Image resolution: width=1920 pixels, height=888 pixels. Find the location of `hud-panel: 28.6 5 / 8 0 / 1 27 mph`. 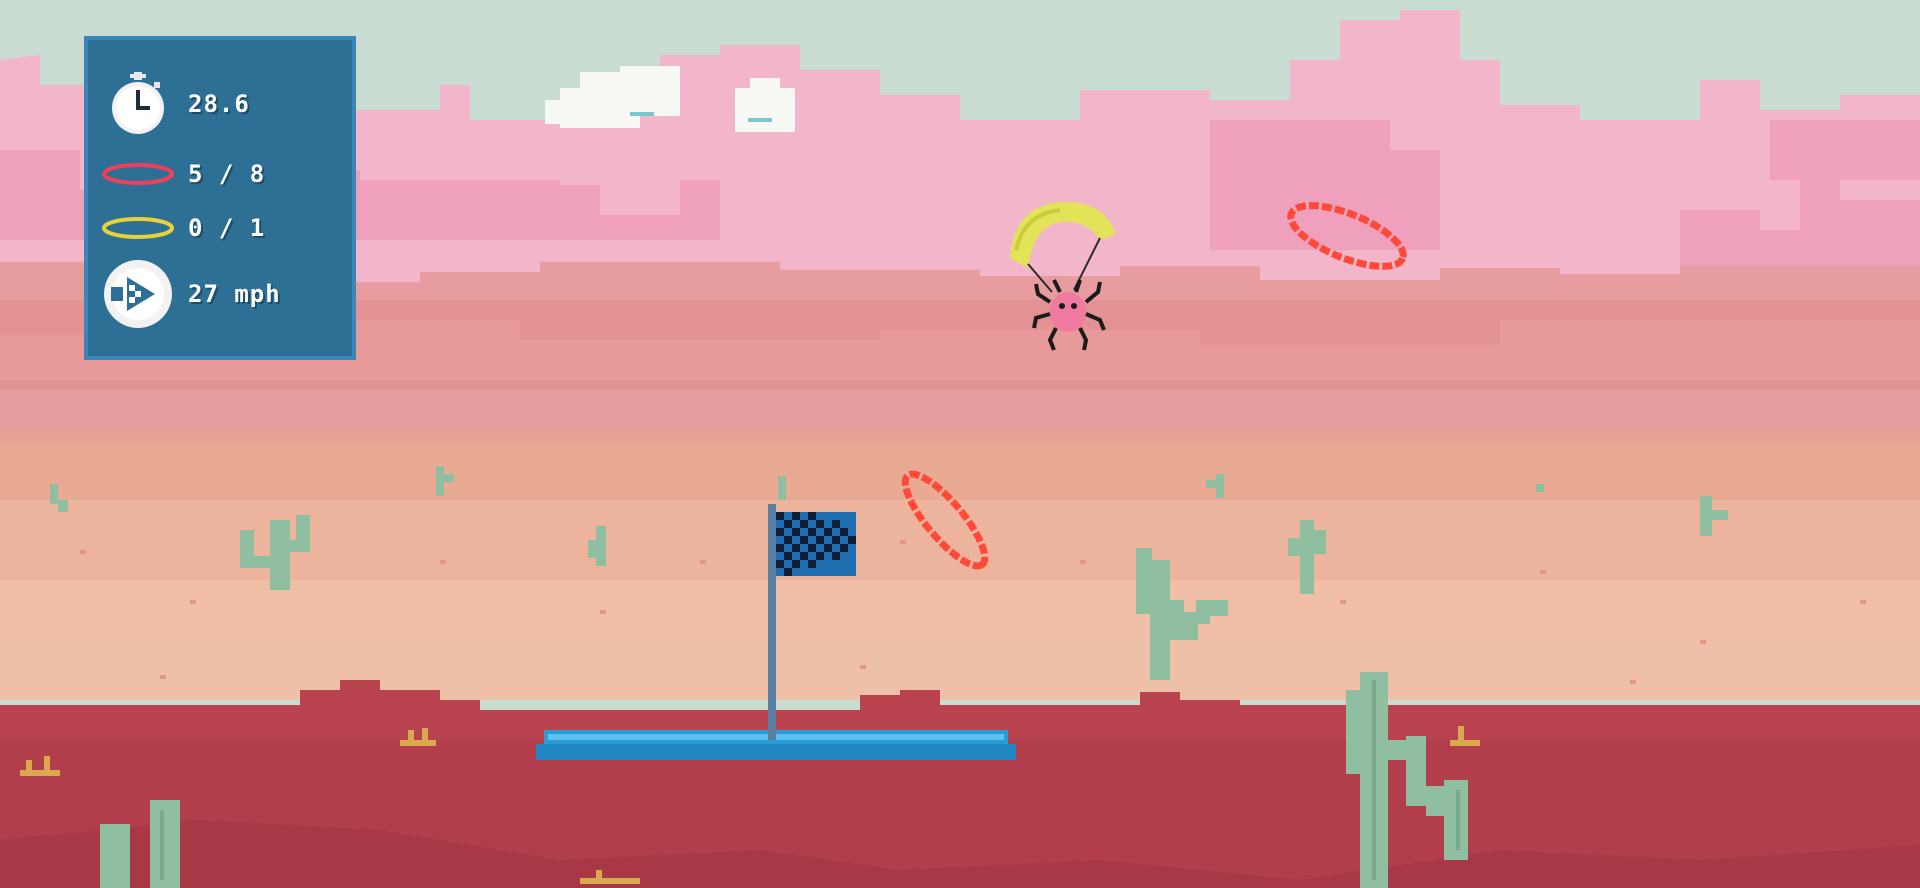

hud-panel: 28.6 5 / 8 0 / 1 27 mph is located at coordinates (220, 198).